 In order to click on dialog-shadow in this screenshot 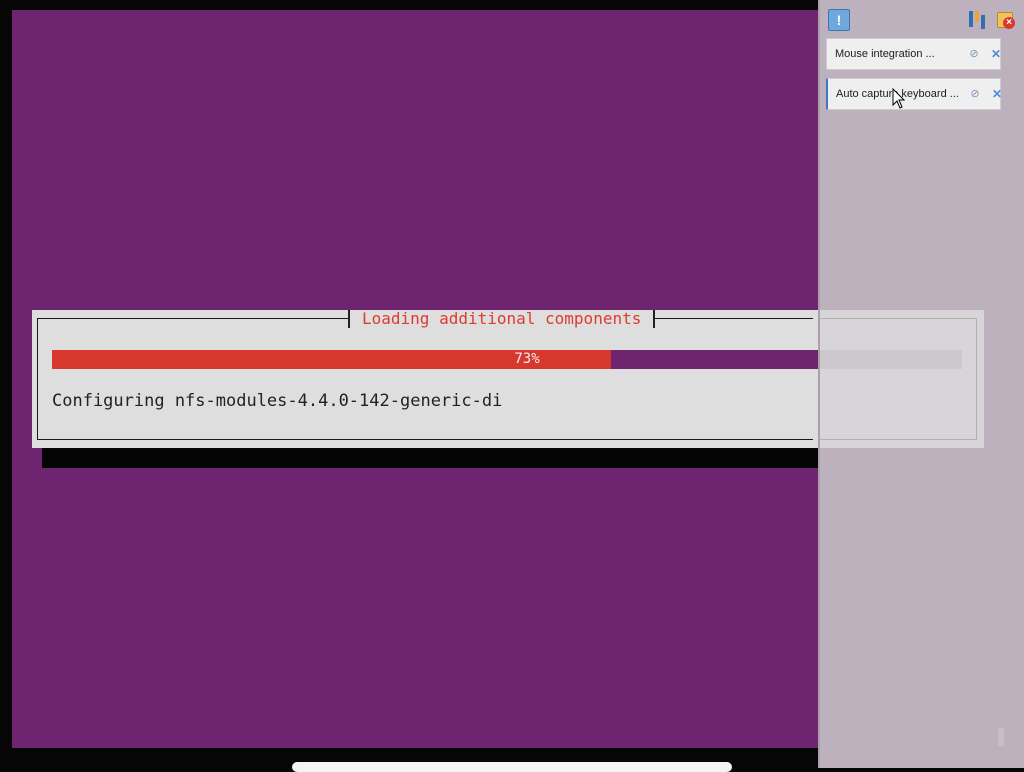, I will do `click(430, 458)`.